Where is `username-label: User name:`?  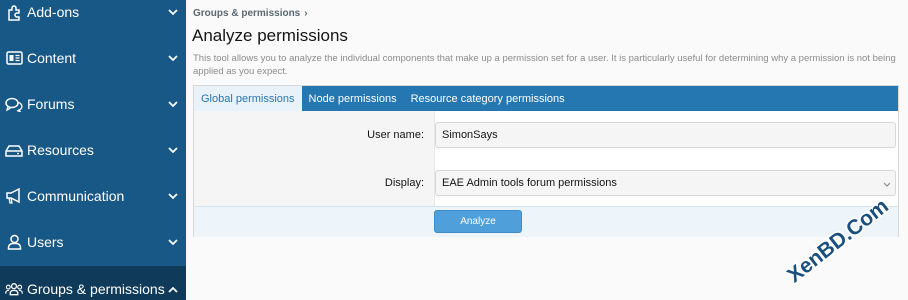 username-label: User name: is located at coordinates (395, 135).